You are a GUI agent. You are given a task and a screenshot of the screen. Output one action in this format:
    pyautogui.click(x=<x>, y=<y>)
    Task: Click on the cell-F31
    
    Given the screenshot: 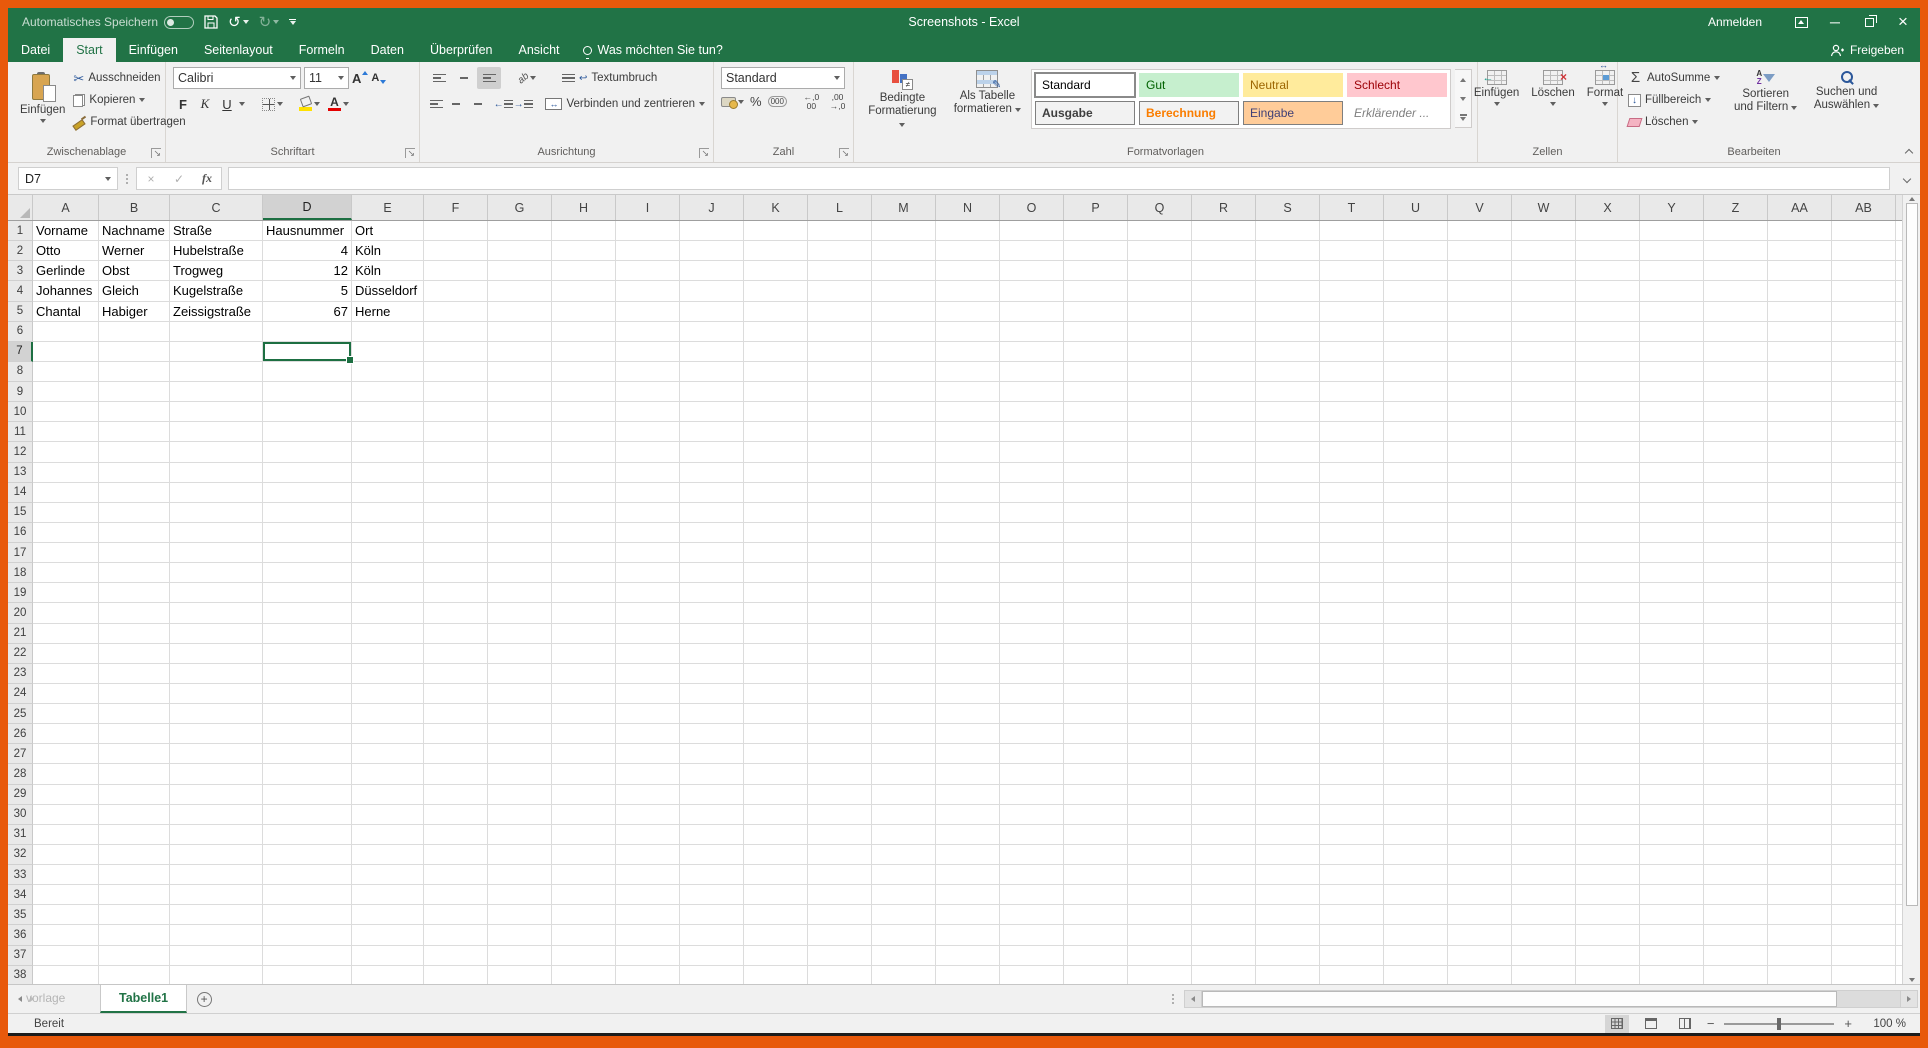 What is the action you would take?
    pyautogui.click(x=456, y=834)
    